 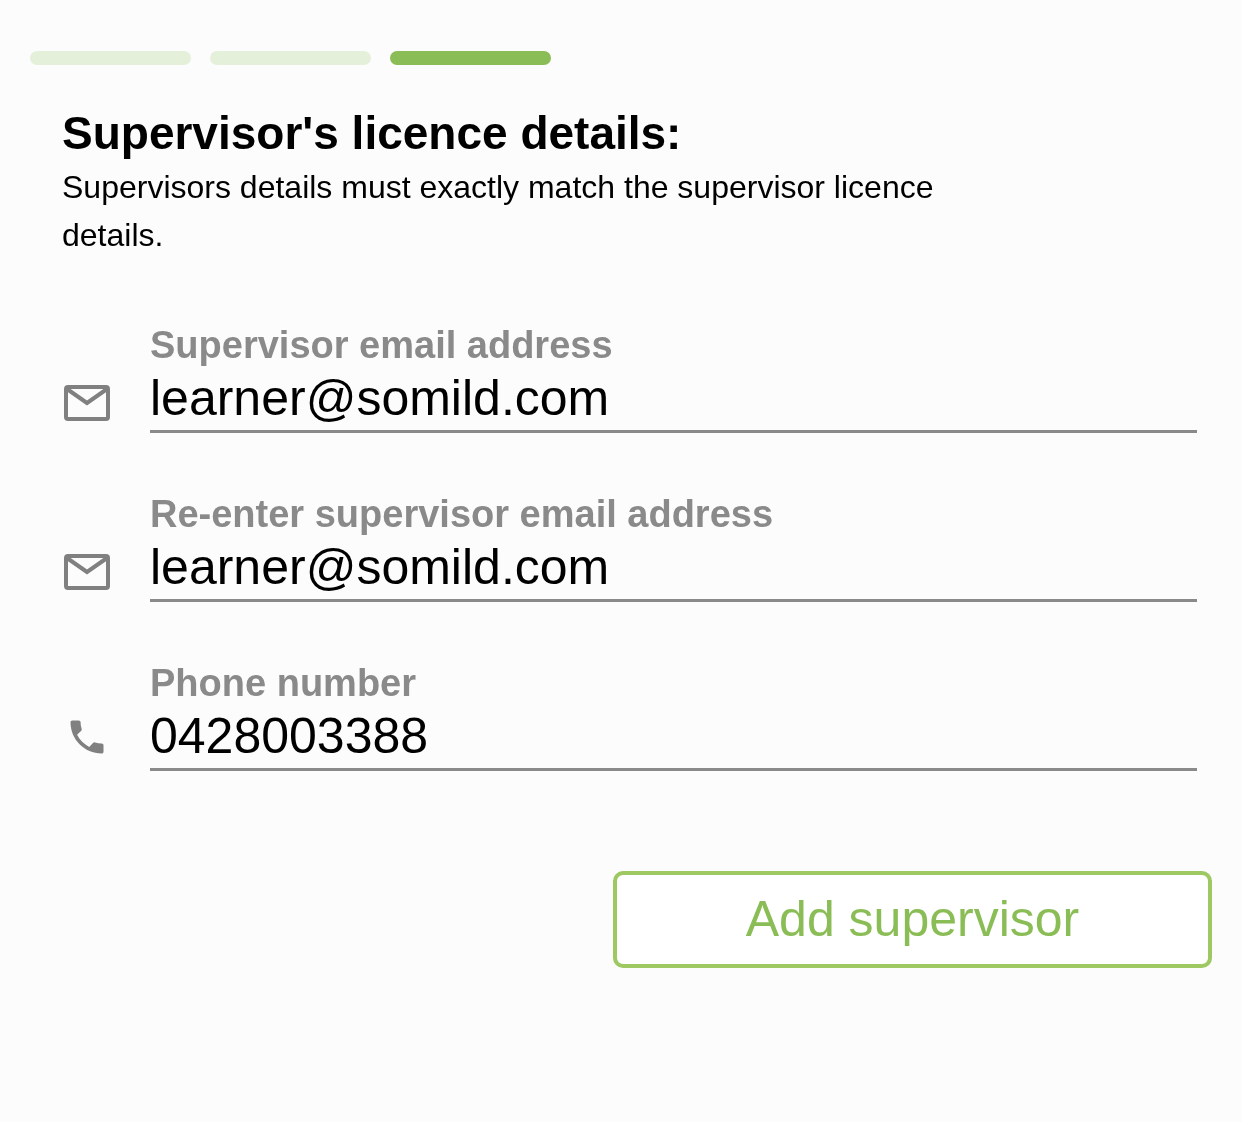 I want to click on field-label: Re-enter supervisor email address, so click(x=462, y=514).